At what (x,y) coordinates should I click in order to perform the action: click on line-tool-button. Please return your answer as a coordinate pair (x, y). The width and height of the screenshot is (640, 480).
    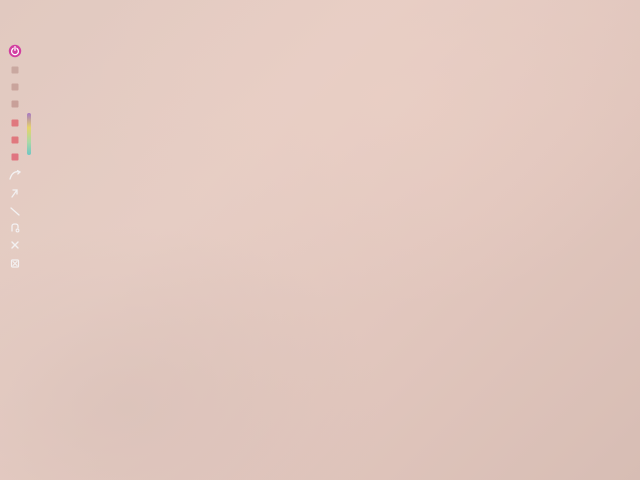
    Looking at the image, I should click on (15, 211).